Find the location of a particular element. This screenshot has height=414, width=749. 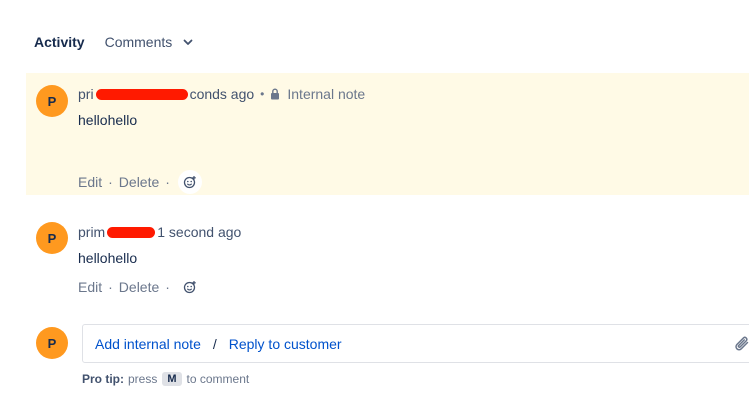

pro-tip: Pro tip: press M to comment is located at coordinates (165, 379).